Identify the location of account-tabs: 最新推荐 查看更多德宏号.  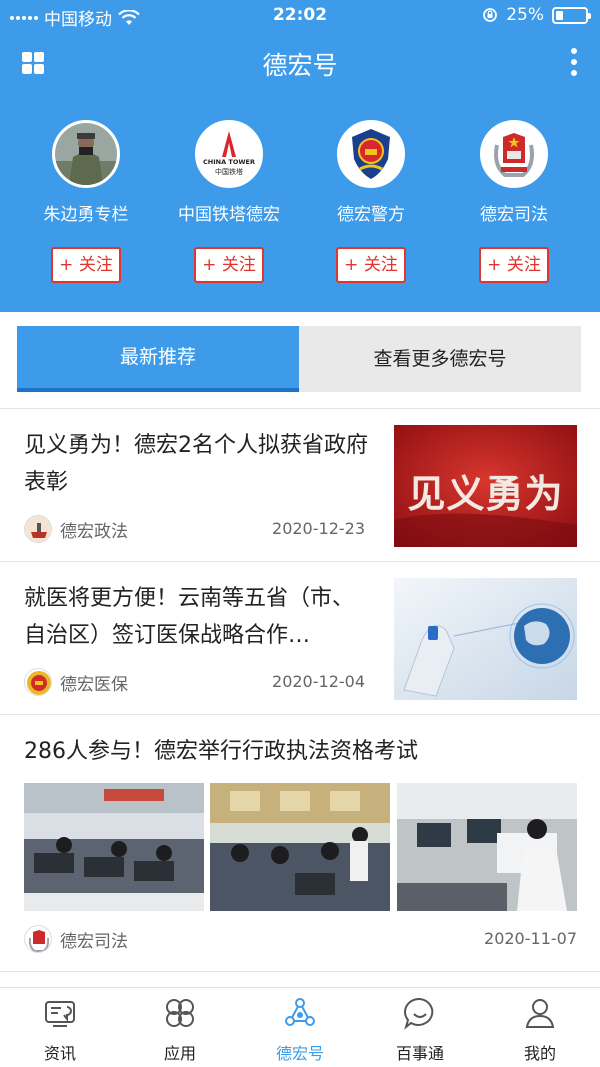
(299, 359).